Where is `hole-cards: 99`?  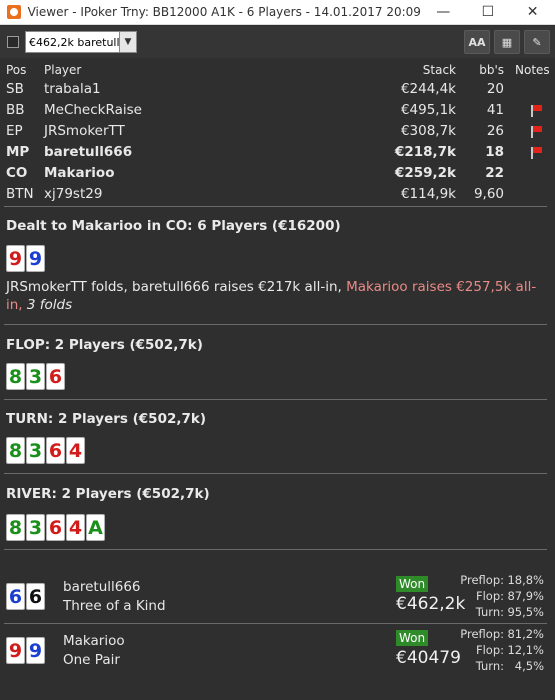 hole-cards: 99 is located at coordinates (25, 258).